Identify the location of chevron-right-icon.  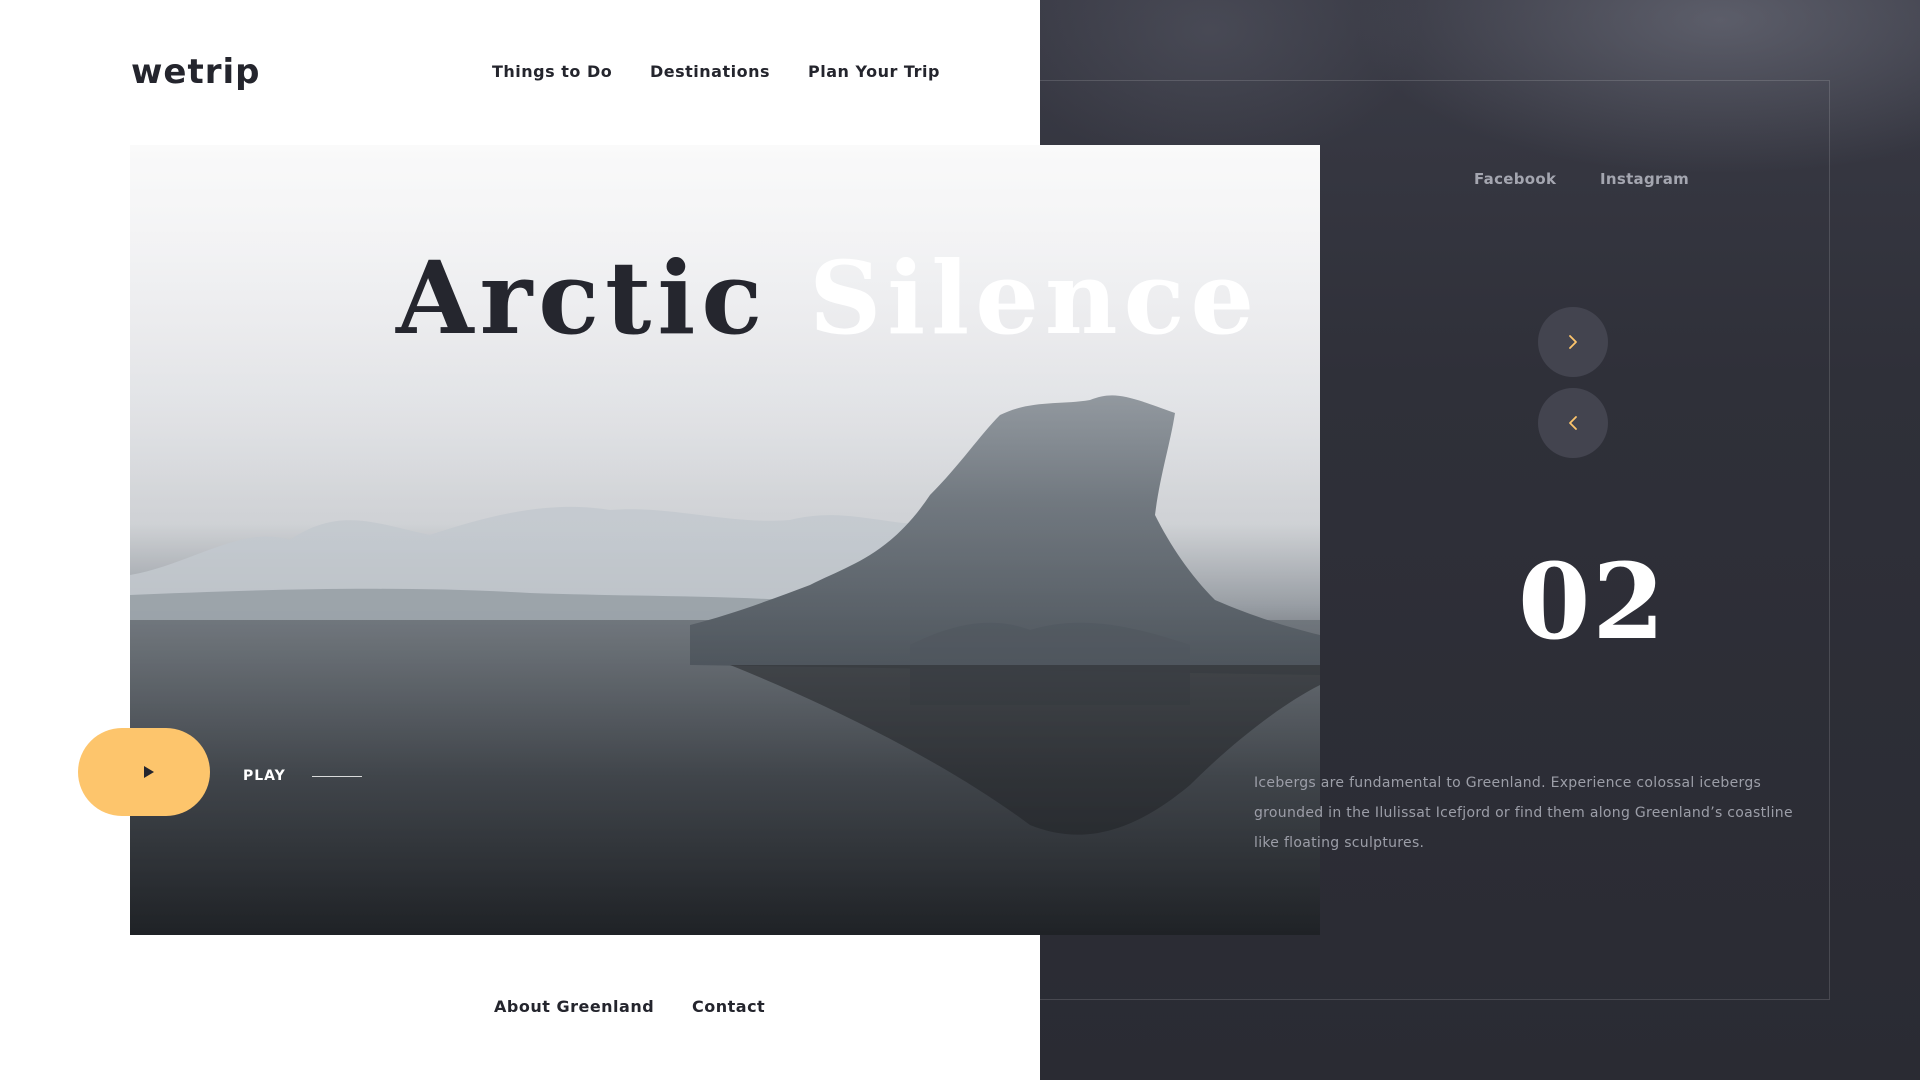
(1573, 342).